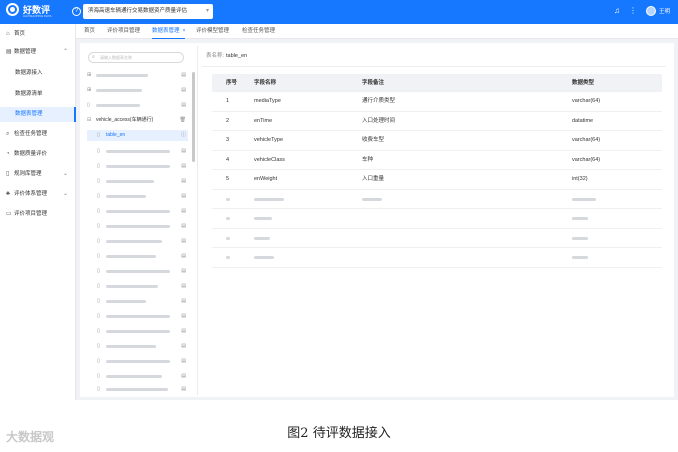 The image size is (678, 452). What do you see at coordinates (38, 52) in the screenshot?
I see `sidebar-item-data-management: ▤ 数据管理 ⌃` at bounding box center [38, 52].